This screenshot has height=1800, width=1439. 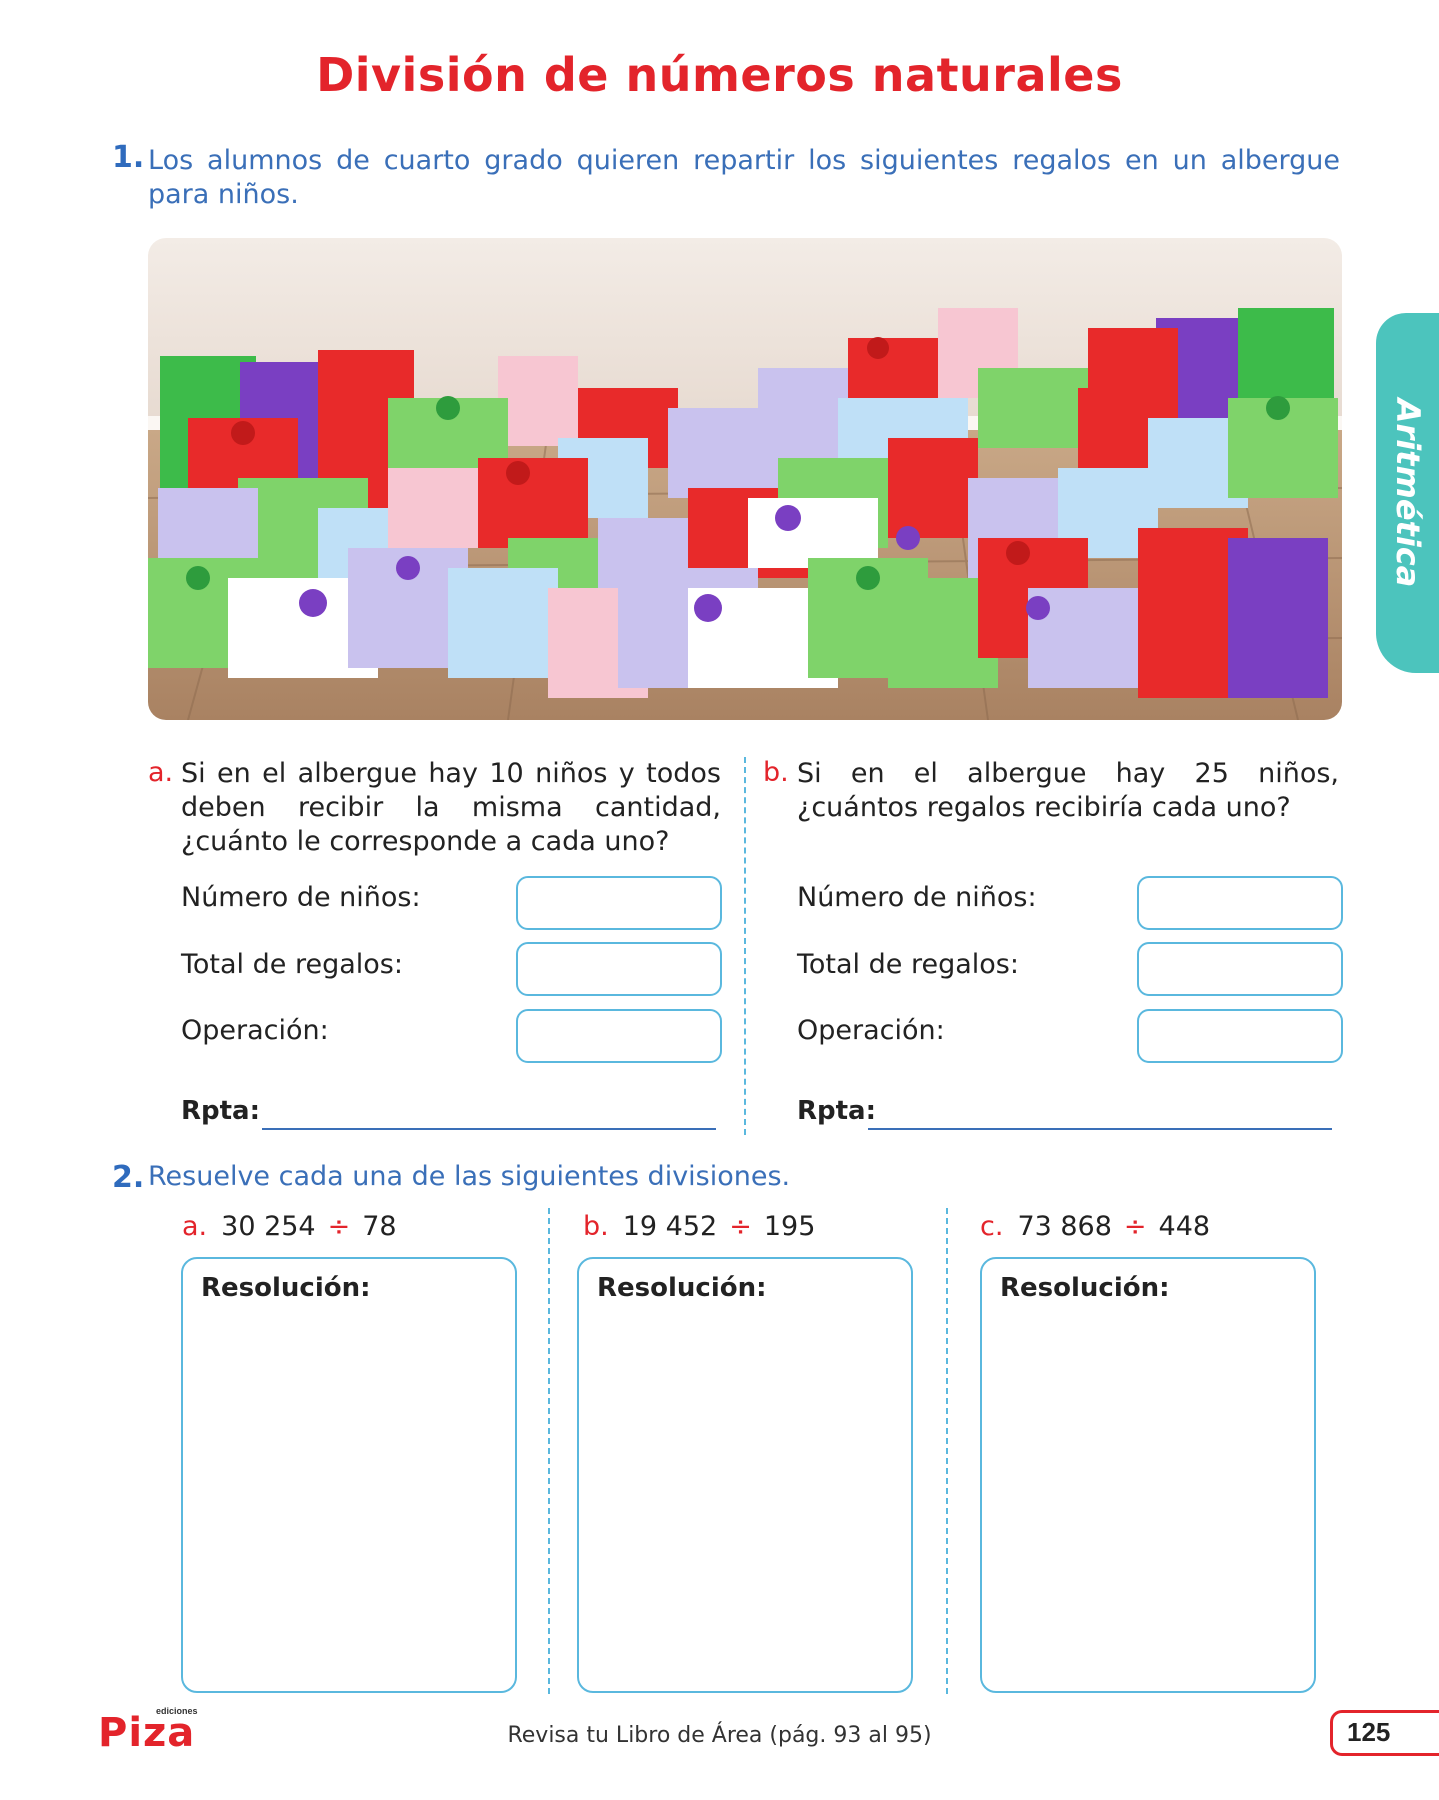 I want to click on division-a-divisor: 78, so click(x=379, y=1226).